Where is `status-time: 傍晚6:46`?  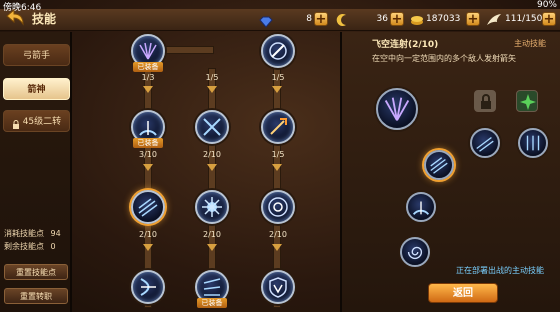
status-time: 傍晚6:46 is located at coordinates (22, 8).